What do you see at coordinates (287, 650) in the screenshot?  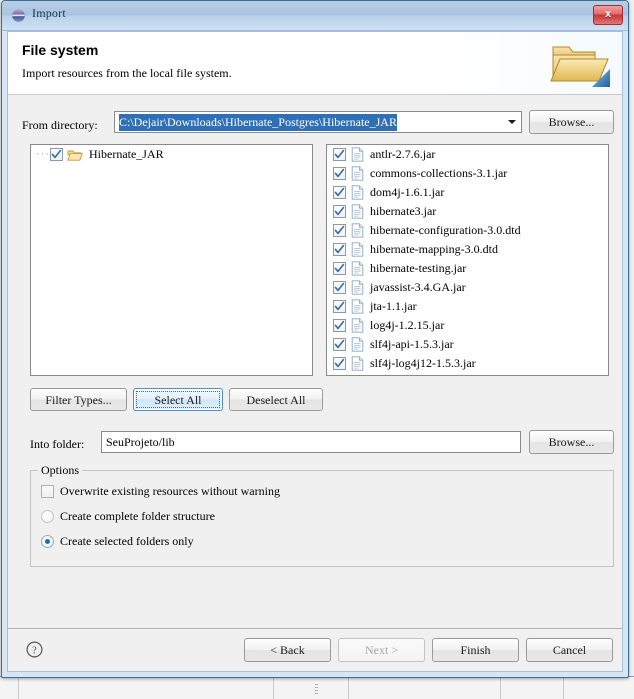 I see `back-button: < Back` at bounding box center [287, 650].